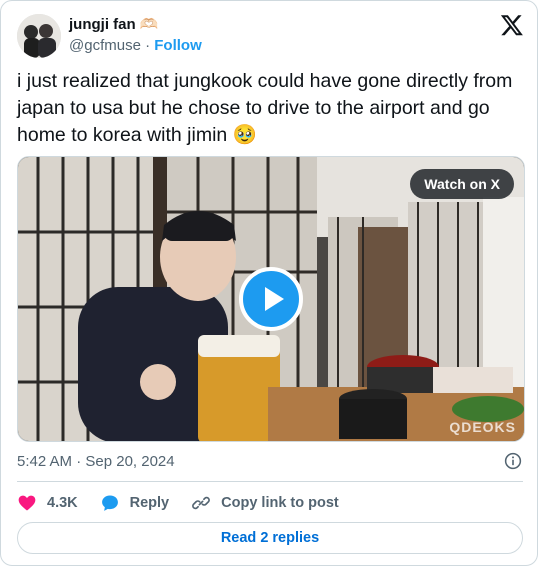 The height and width of the screenshot is (568, 540). I want to click on avatar-image, so click(39, 36).